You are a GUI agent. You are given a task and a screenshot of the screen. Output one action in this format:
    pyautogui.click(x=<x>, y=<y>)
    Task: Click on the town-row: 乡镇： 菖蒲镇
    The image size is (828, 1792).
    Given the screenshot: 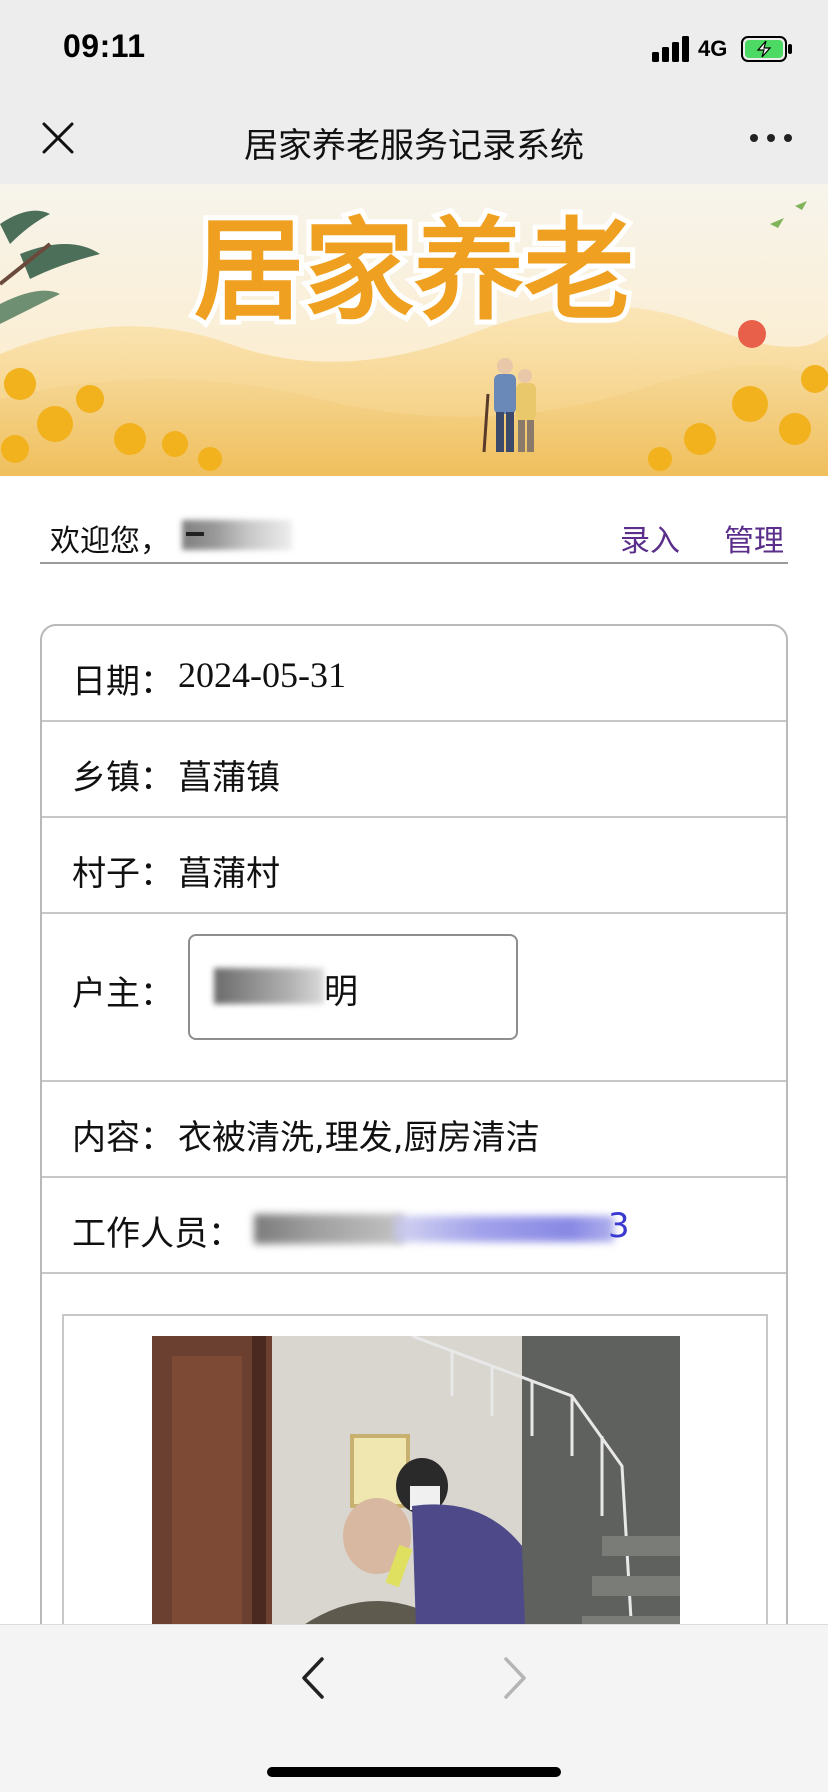 What is the action you would take?
    pyautogui.click(x=414, y=770)
    